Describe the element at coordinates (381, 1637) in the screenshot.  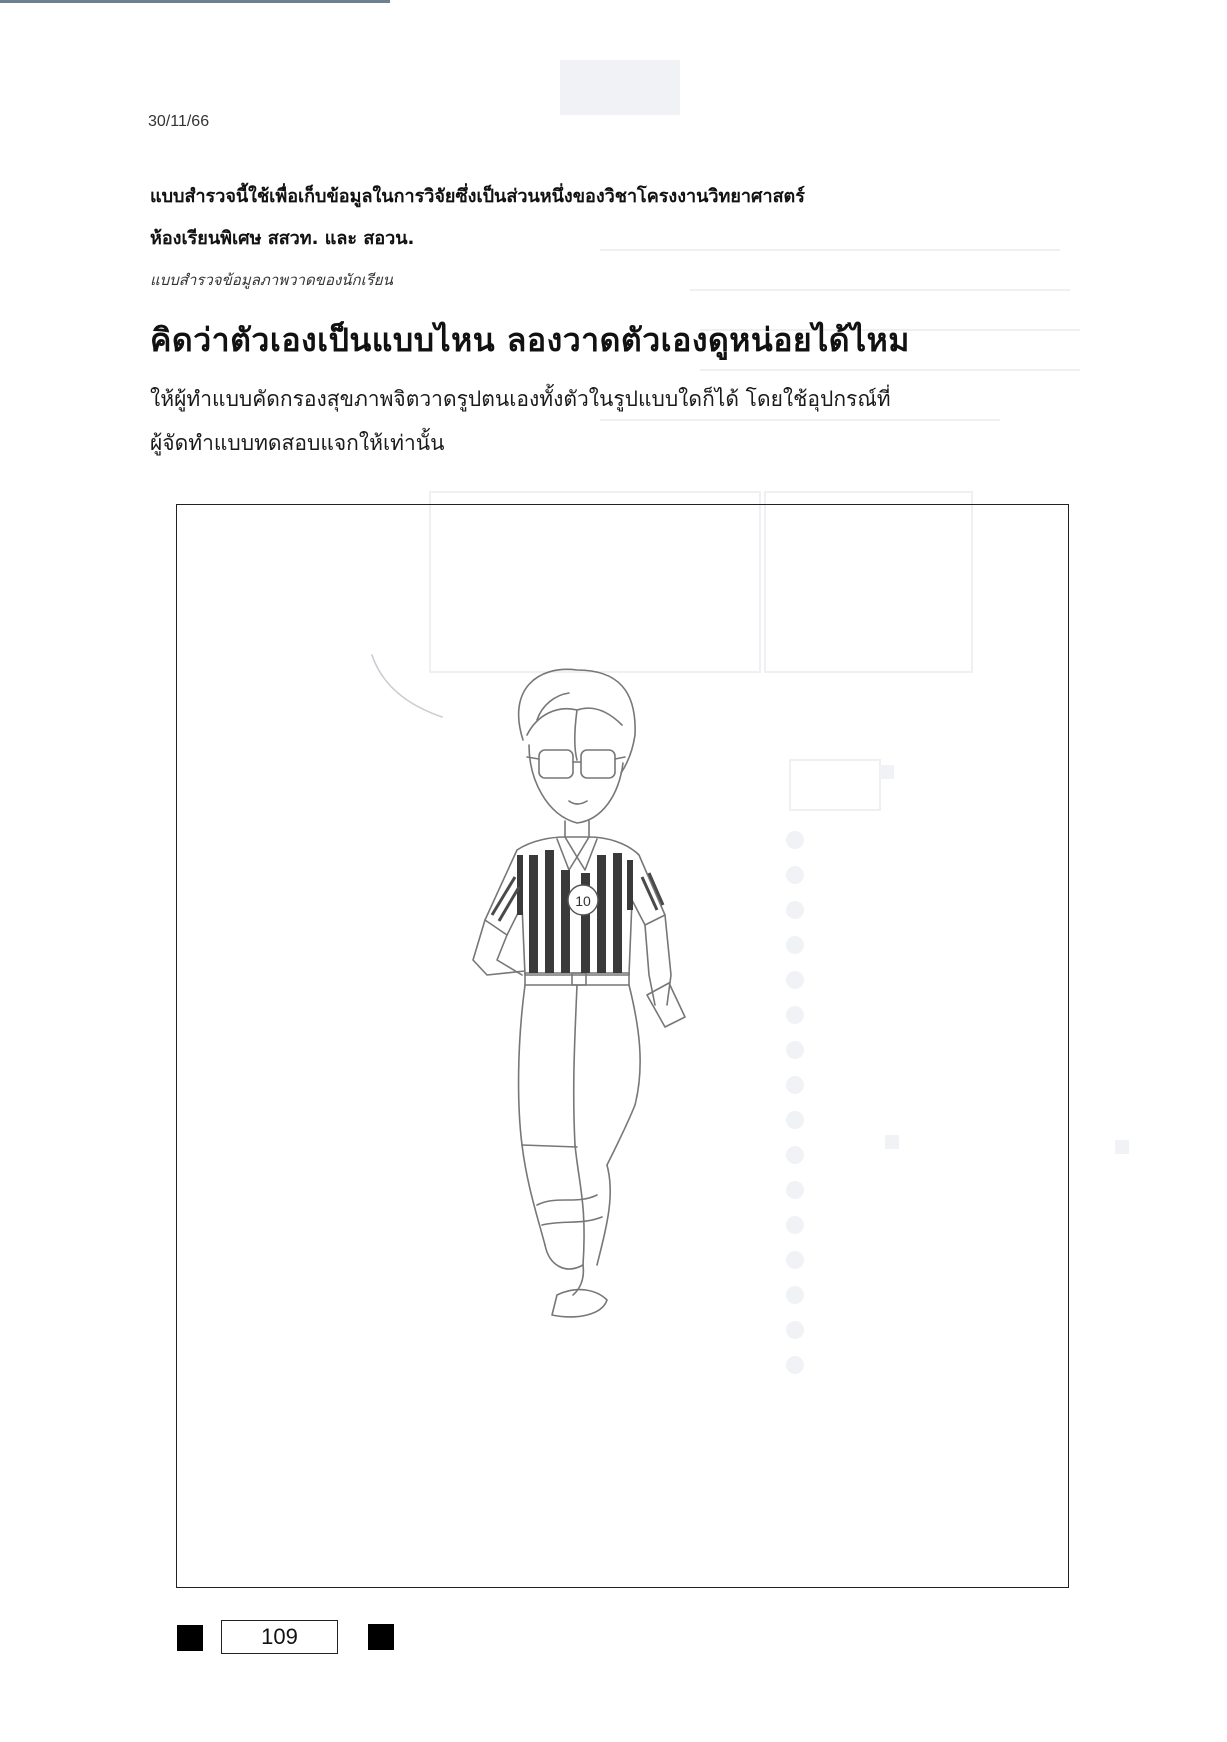
I see `registration-mark-right` at that location.